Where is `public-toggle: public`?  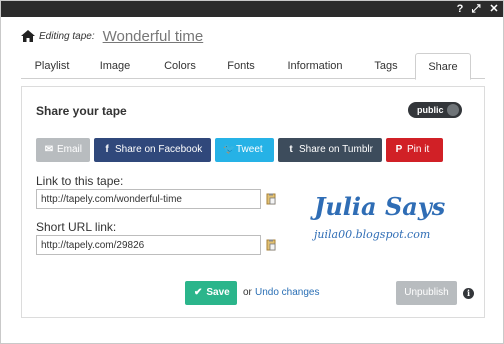
public-toggle: public is located at coordinates (435, 110).